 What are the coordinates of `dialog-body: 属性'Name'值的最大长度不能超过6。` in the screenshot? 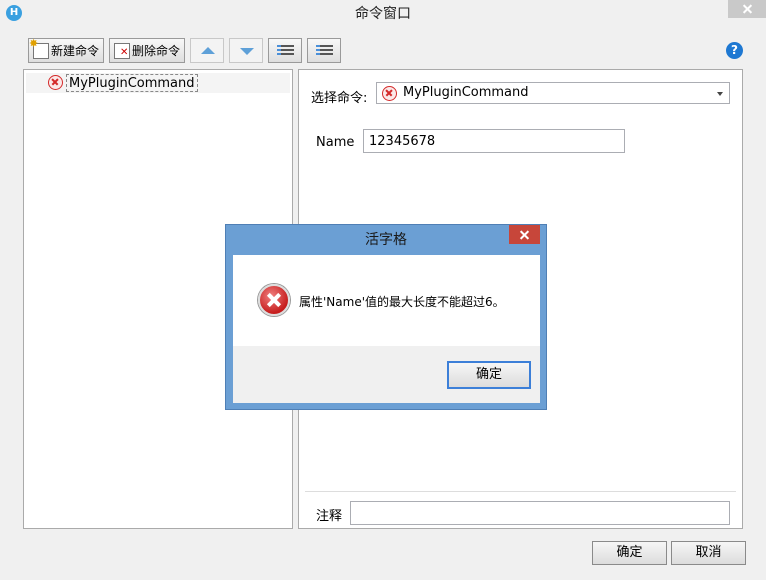 It's located at (386, 300).